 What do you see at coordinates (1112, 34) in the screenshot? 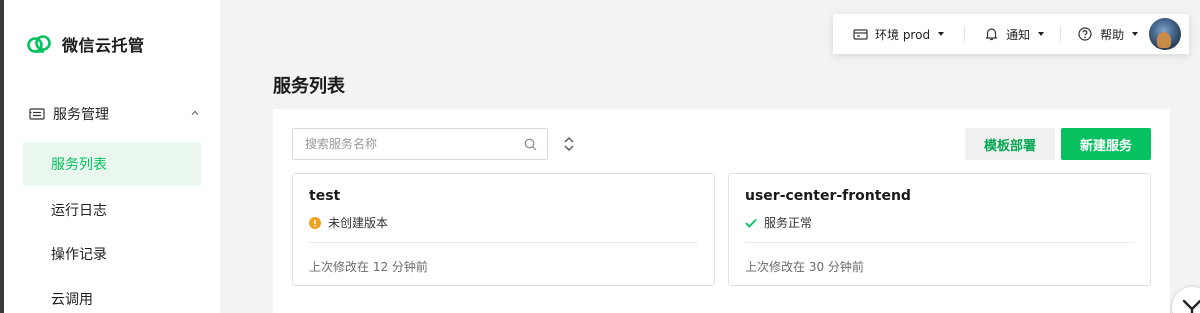
I see `help-label: 帮助` at bounding box center [1112, 34].